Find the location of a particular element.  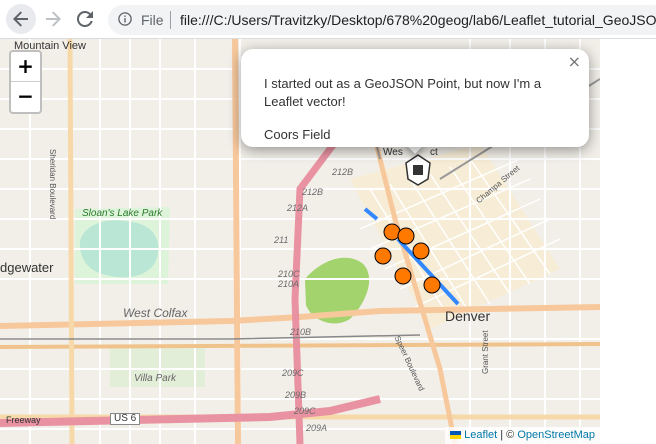

map-label-us6: US 6 is located at coordinates (125, 419).